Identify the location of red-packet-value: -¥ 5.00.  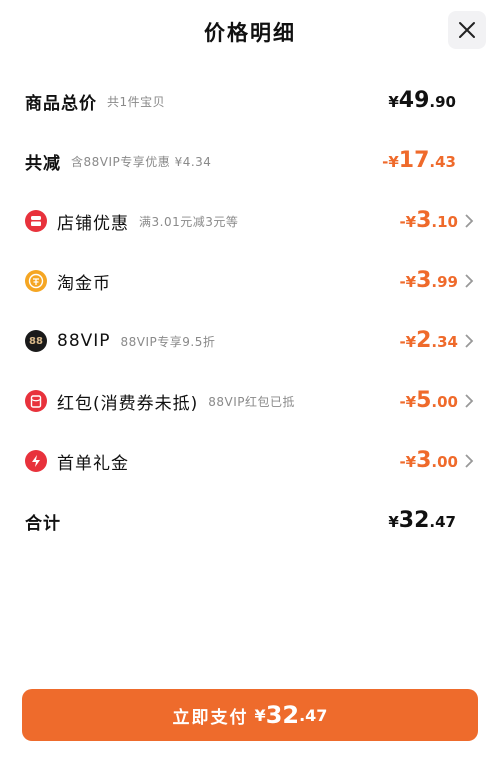
(428, 400).